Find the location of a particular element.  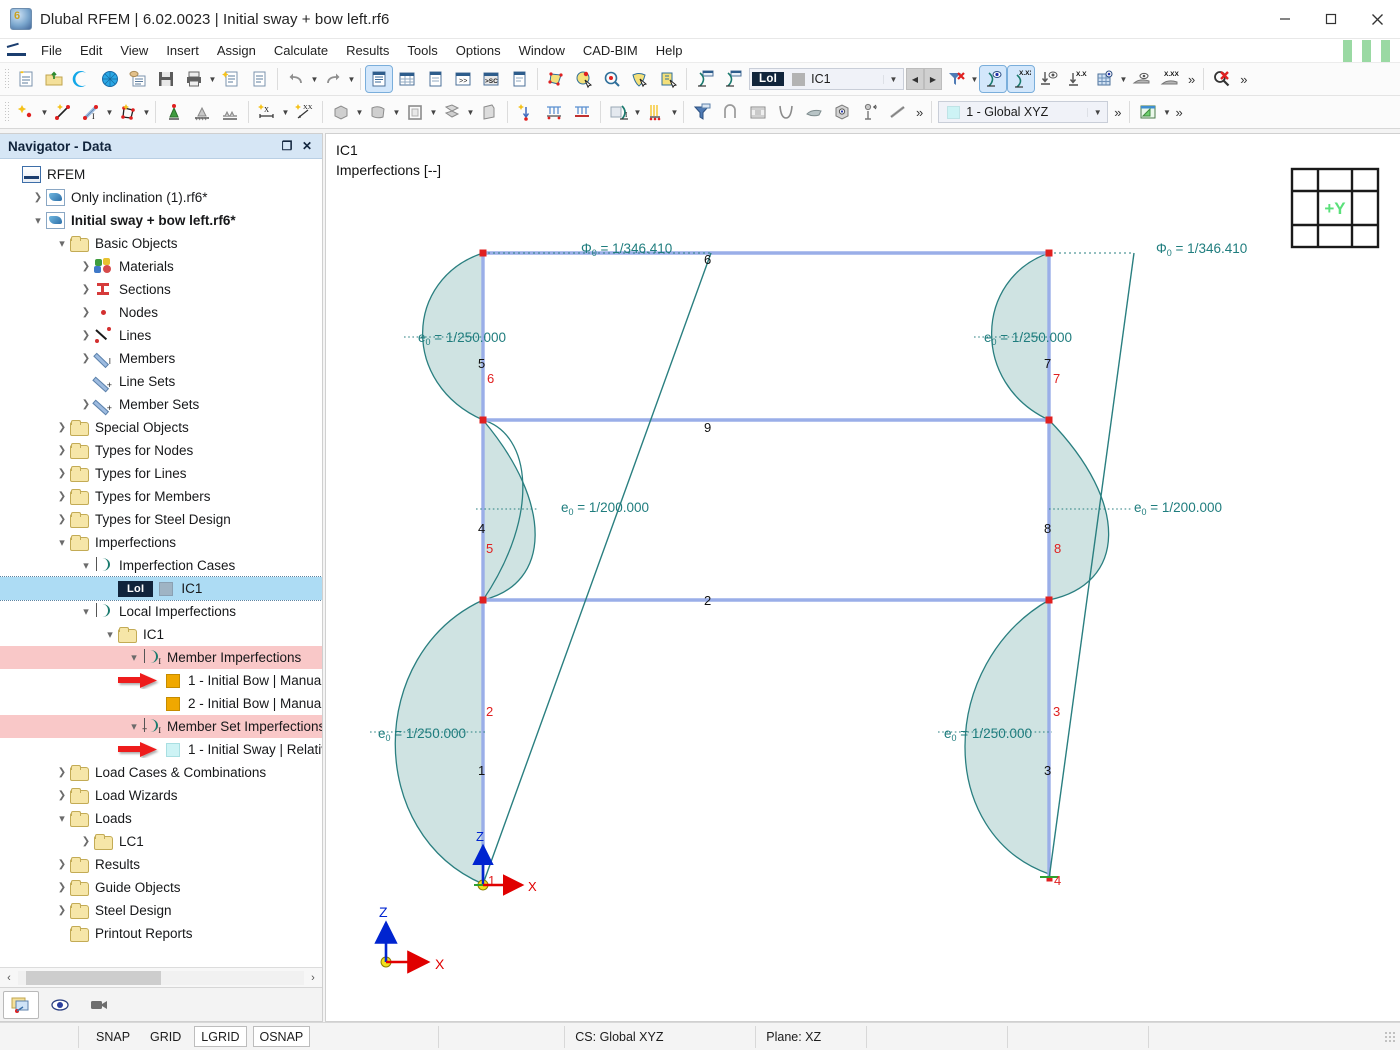

menu-insert: Insert is located at coordinates (182, 50).